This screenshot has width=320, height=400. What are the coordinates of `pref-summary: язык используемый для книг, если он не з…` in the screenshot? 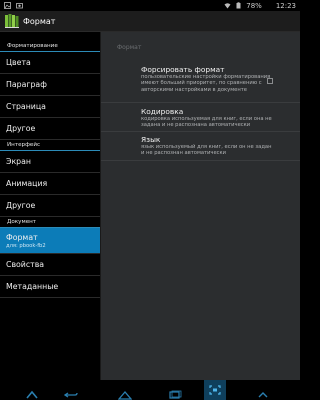 It's located at (206, 150).